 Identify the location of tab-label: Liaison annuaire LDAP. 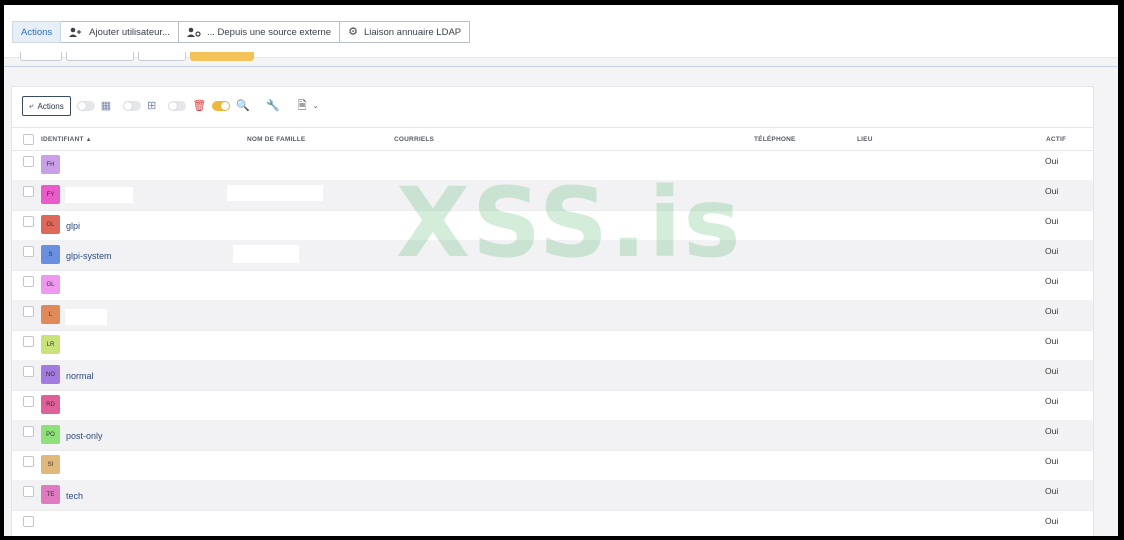
(412, 32).